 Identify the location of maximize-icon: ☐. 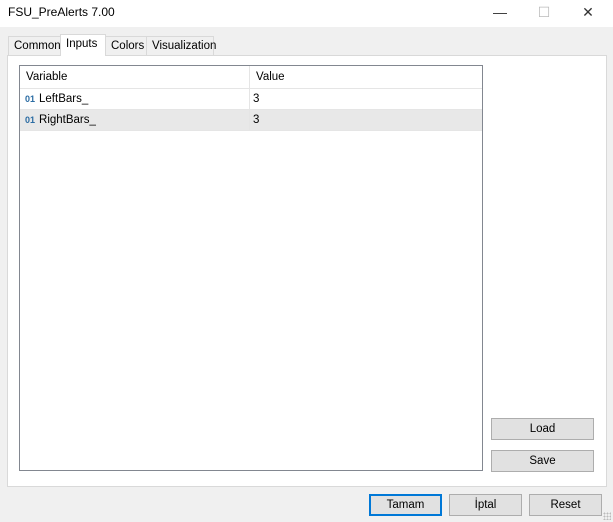
(544, 13).